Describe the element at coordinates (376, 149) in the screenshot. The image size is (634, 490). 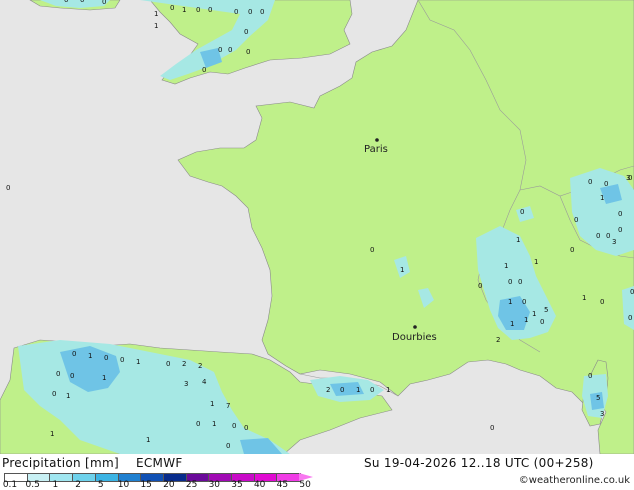
I see `place-label-paris: Paris` at that location.